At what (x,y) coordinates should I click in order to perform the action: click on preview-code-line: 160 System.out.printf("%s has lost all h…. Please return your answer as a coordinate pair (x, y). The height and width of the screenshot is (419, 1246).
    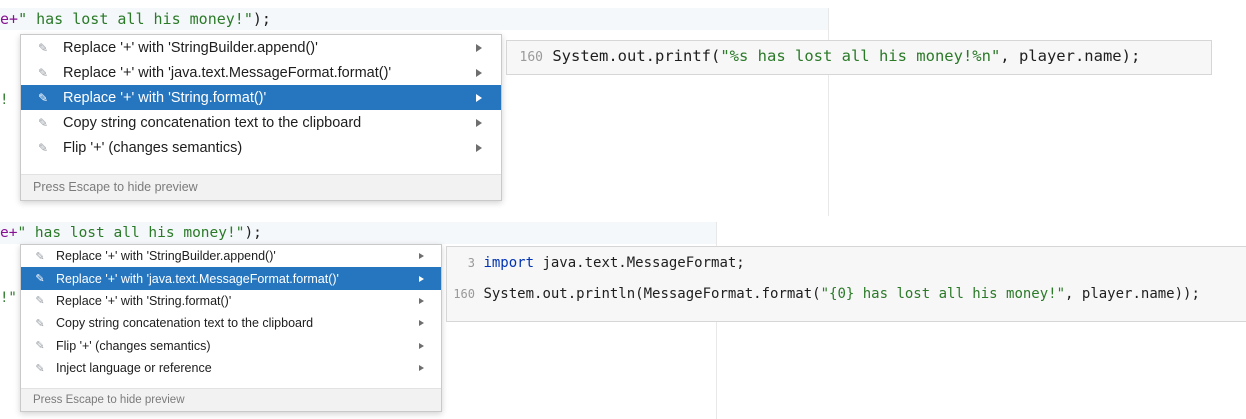
    Looking at the image, I should click on (828, 56).